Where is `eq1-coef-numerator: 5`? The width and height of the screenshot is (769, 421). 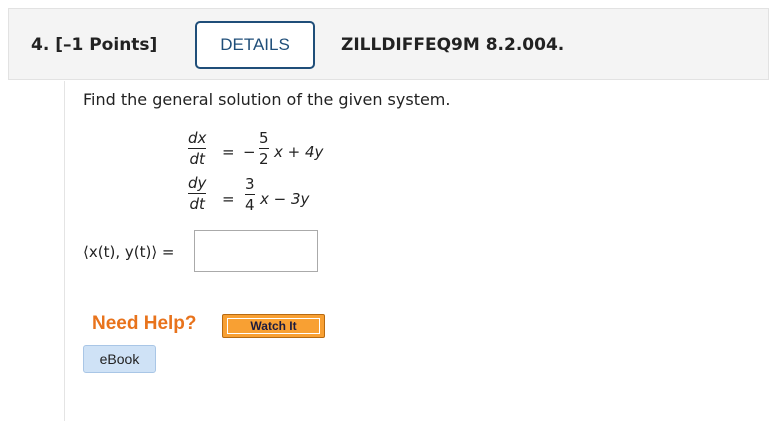
eq1-coef-numerator: 5 is located at coordinates (264, 138).